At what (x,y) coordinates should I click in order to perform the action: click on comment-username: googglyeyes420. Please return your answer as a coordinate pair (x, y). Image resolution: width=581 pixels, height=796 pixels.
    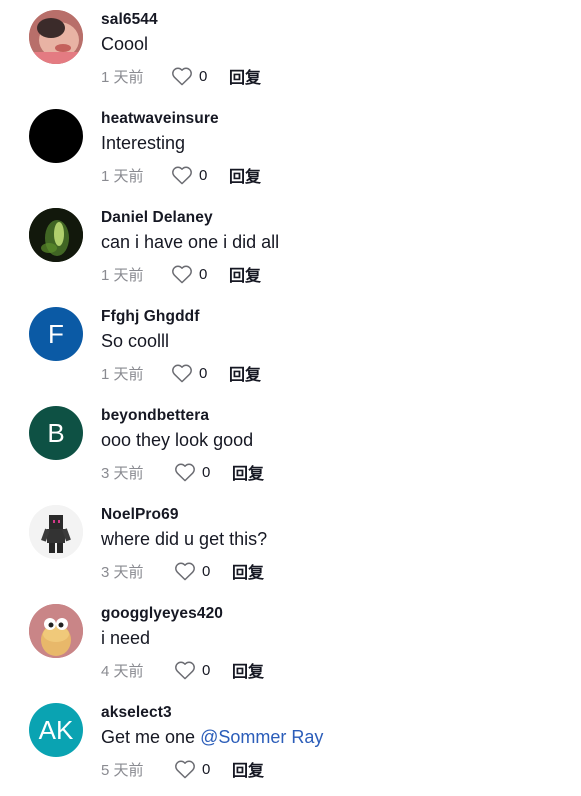
    Looking at the image, I should click on (162, 614).